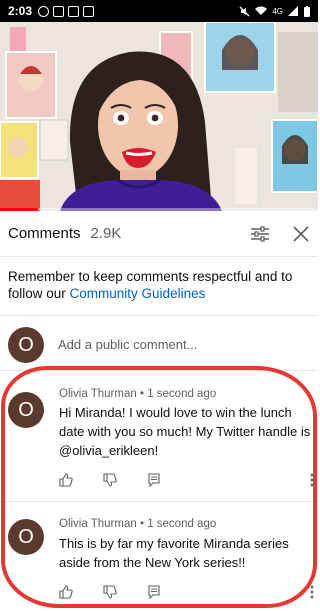 This screenshot has height=611, width=320. What do you see at coordinates (307, 11) in the screenshot?
I see `battery-icon` at bounding box center [307, 11].